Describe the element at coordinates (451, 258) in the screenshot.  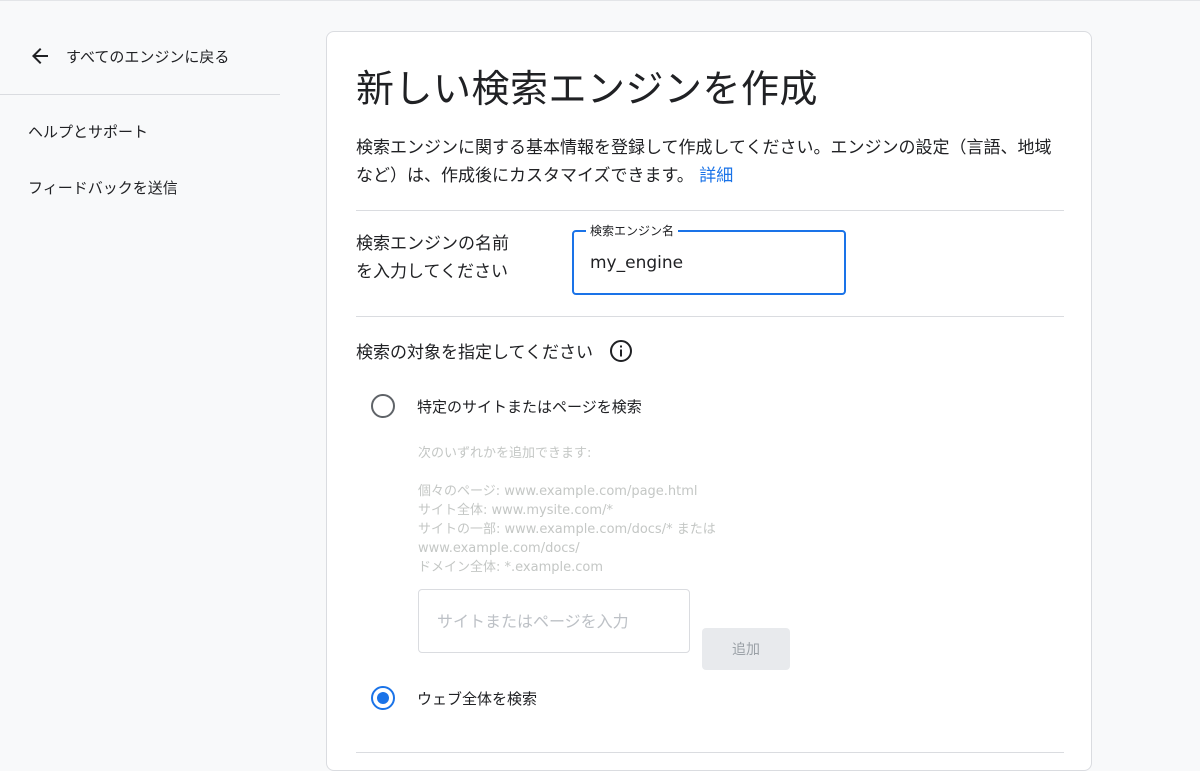
I see `engine-name-label: 検索エンジンの名前 を入力してください` at that location.